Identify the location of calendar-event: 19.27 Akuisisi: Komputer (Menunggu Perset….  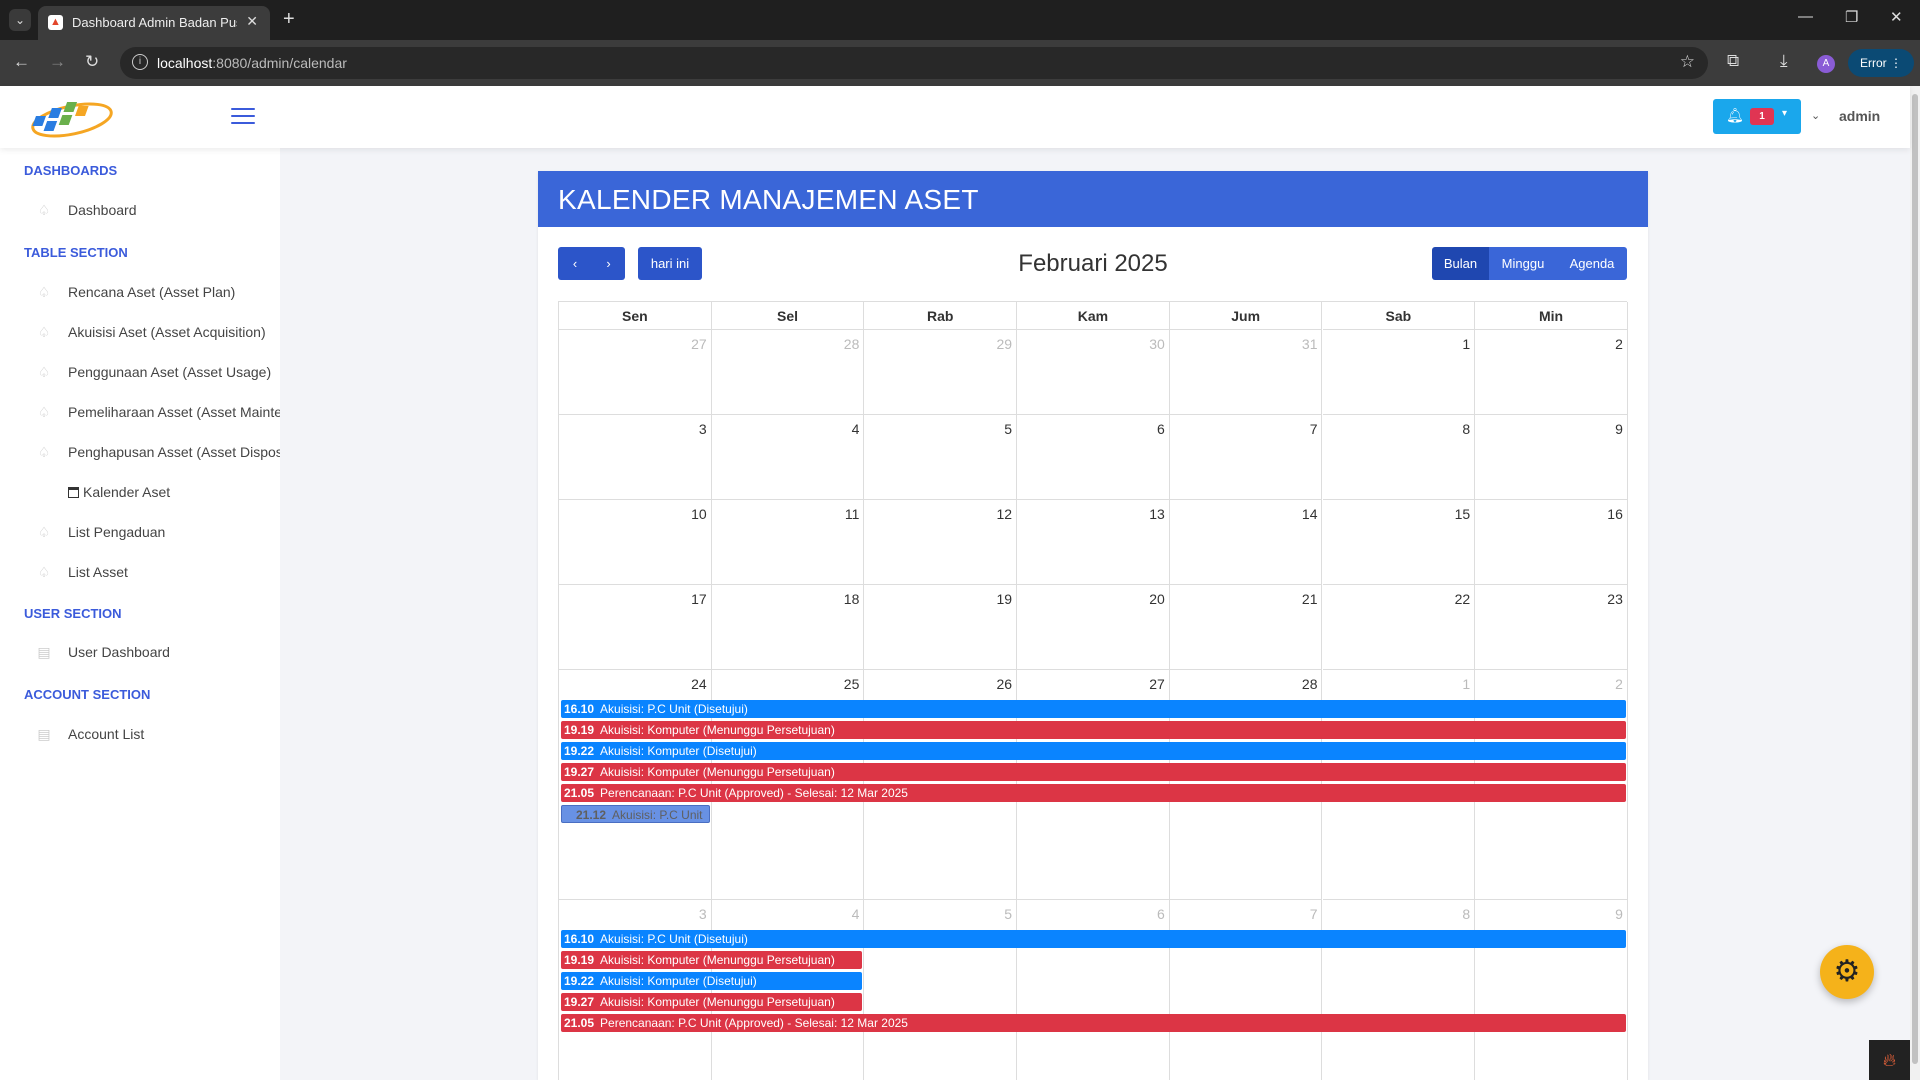
(1093, 772).